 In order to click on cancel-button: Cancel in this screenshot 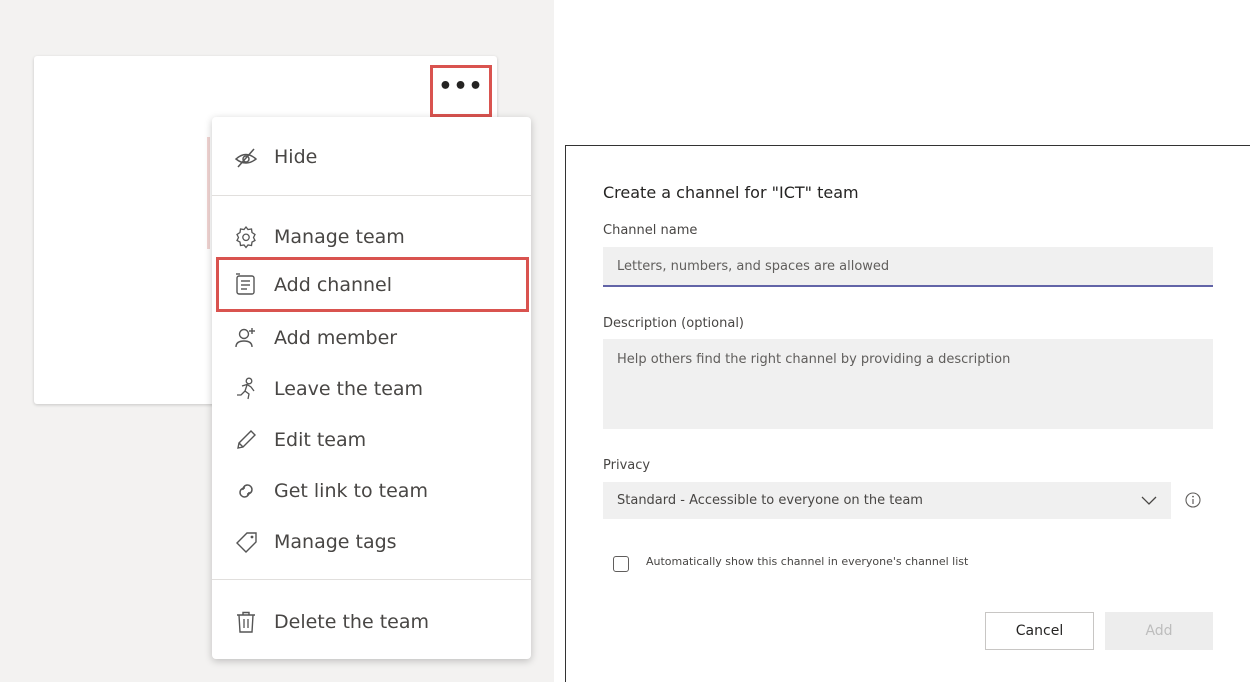, I will do `click(1039, 631)`.